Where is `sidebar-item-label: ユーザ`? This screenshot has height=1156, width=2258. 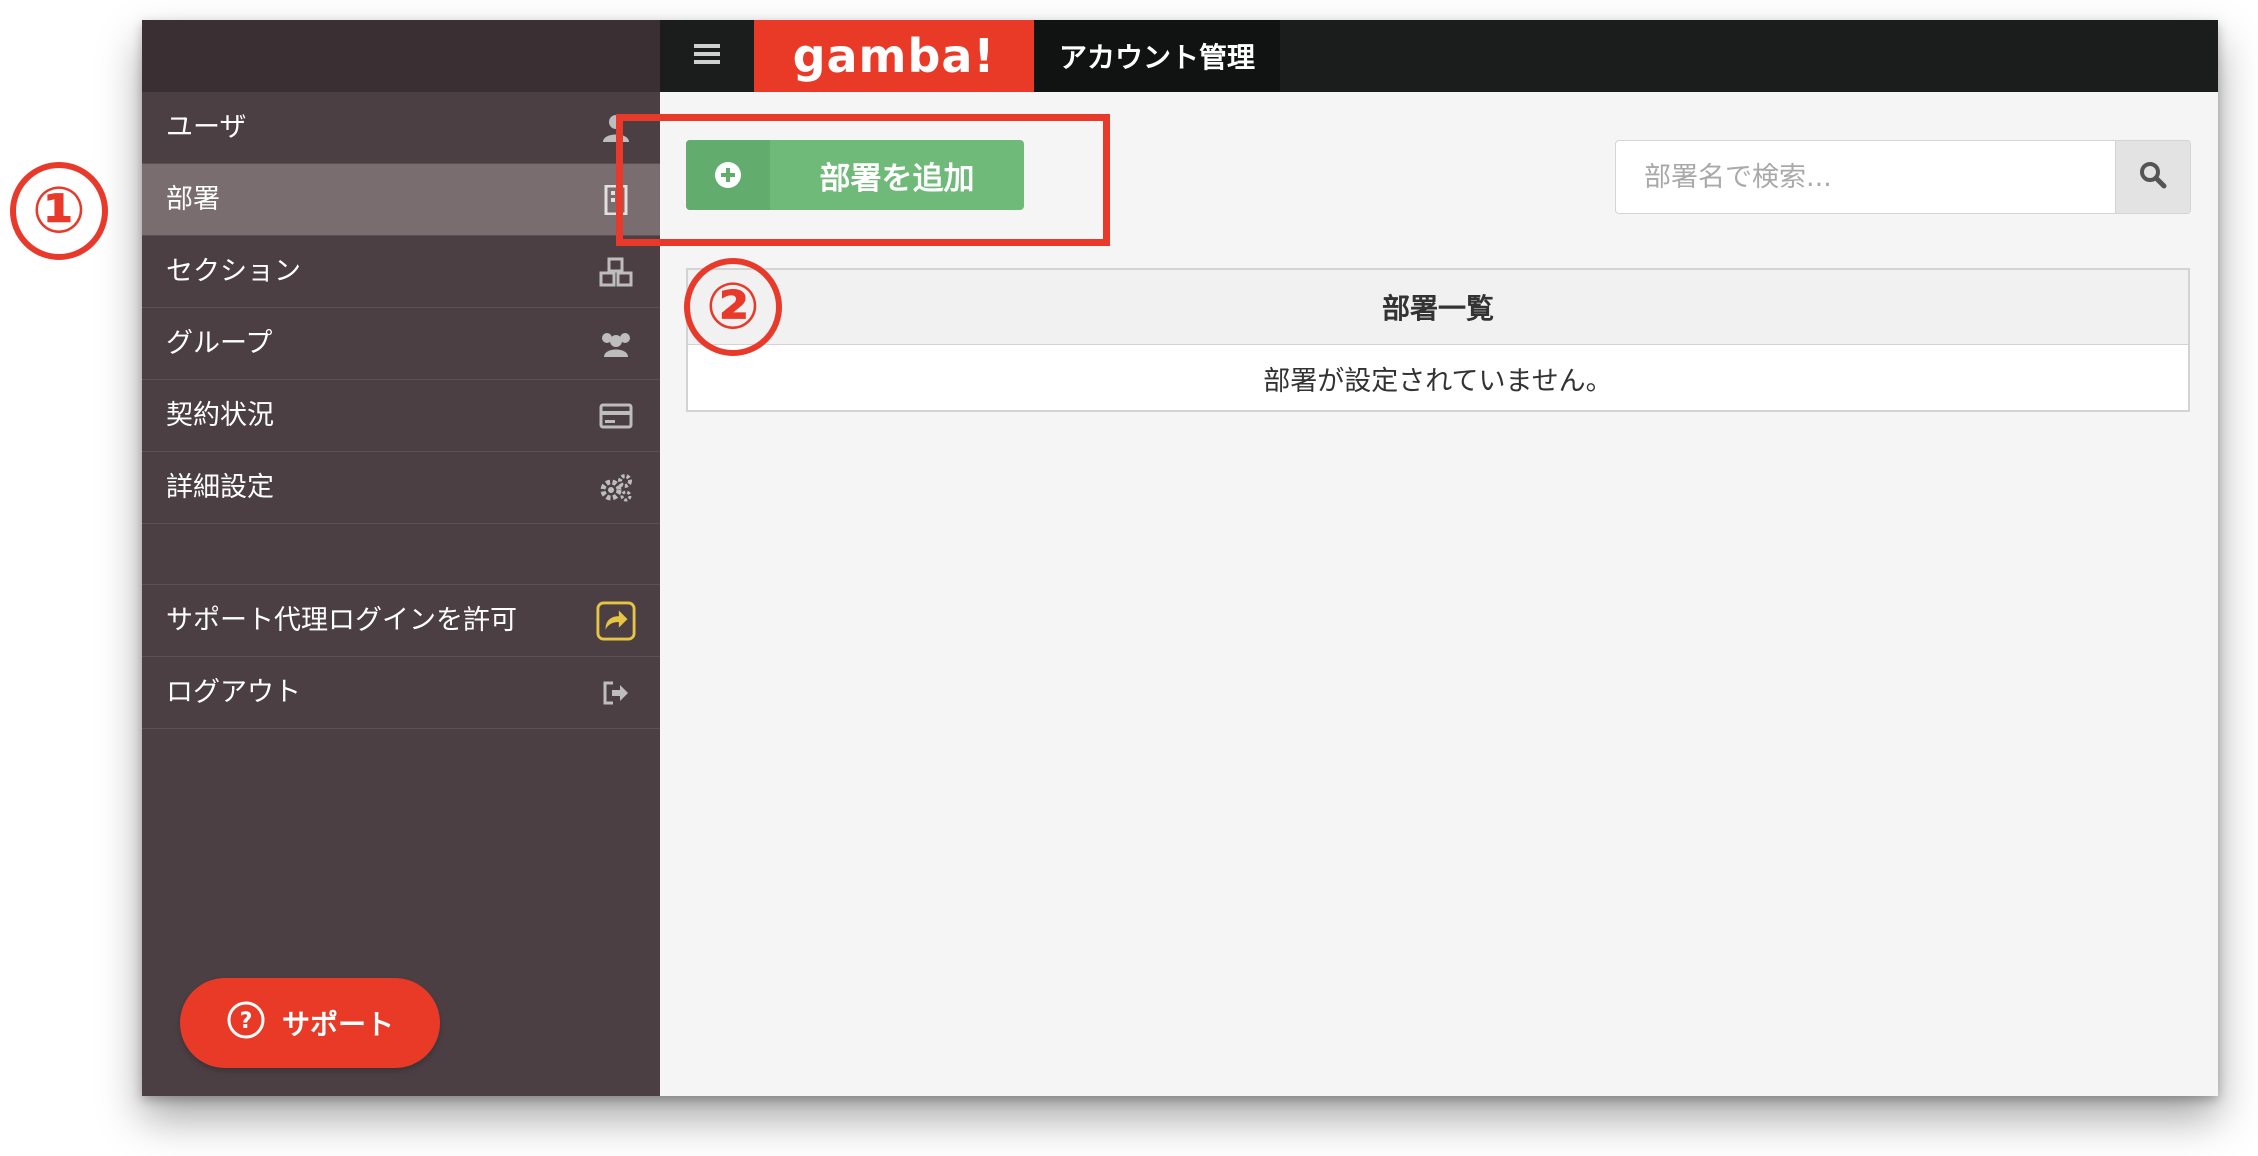 sidebar-item-label: ユーザ is located at coordinates (206, 127).